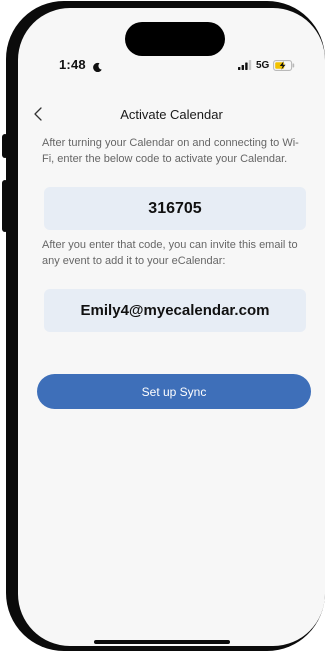  What do you see at coordinates (175, 39) in the screenshot?
I see `dynamic-island` at bounding box center [175, 39].